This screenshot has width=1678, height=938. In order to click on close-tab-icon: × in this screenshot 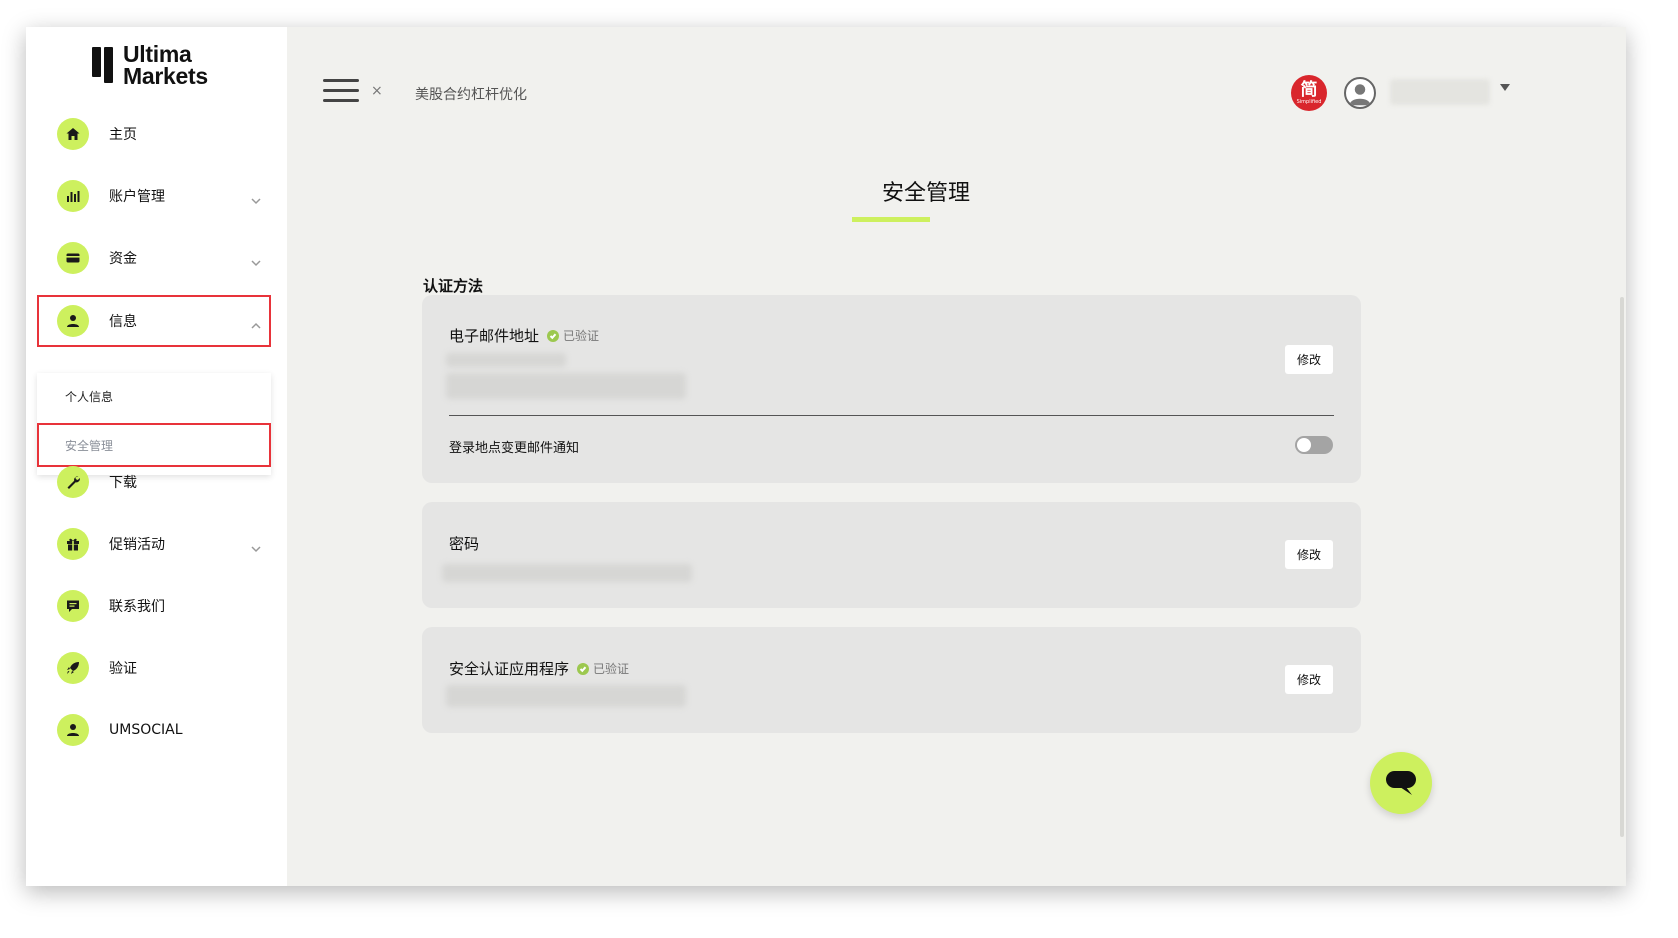, I will do `click(377, 91)`.